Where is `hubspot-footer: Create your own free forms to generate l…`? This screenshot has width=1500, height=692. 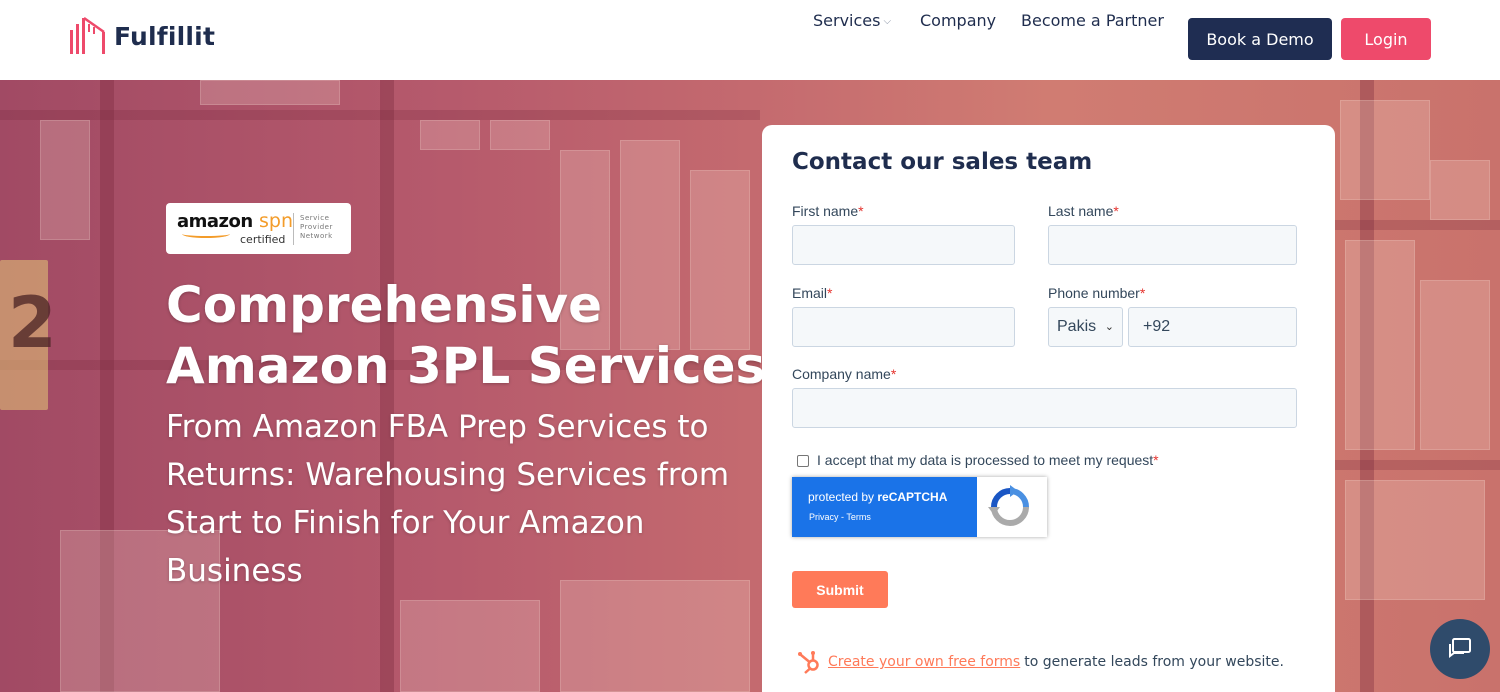 hubspot-footer: Create your own free forms to generate l… is located at coordinates (1040, 662).